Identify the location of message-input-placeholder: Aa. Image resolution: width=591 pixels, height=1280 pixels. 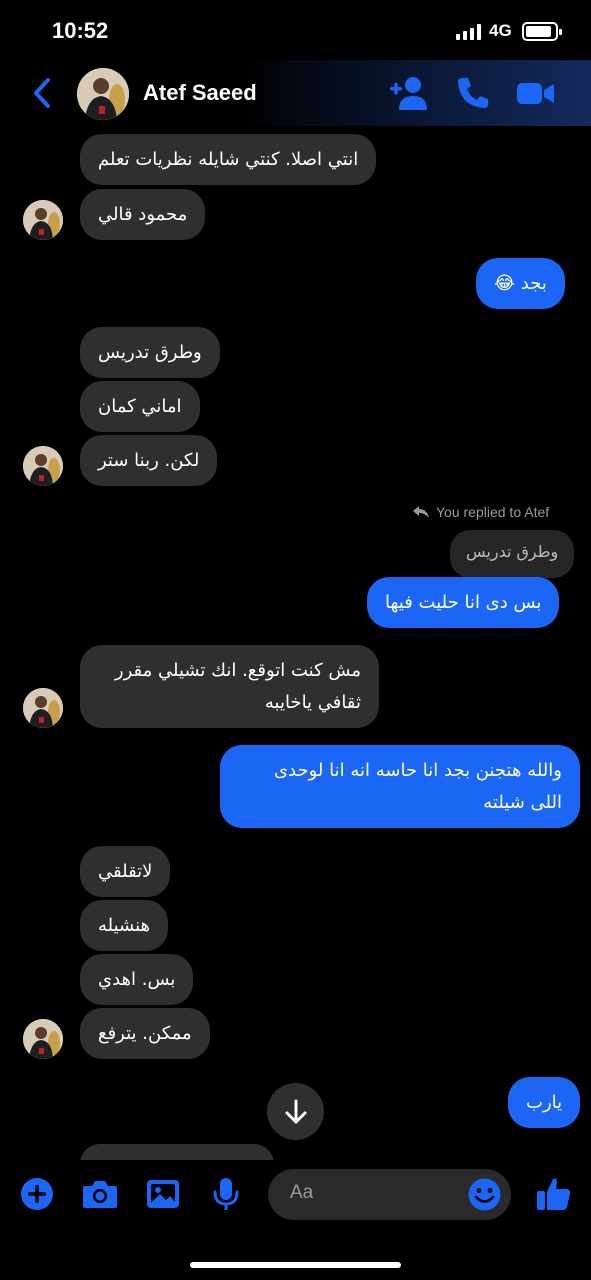
(302, 1192).